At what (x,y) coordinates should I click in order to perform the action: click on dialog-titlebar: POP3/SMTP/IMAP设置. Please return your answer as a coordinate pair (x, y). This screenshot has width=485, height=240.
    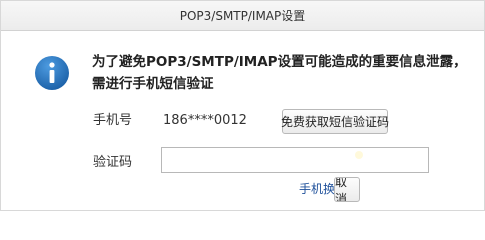
    Looking at the image, I should click on (242, 16).